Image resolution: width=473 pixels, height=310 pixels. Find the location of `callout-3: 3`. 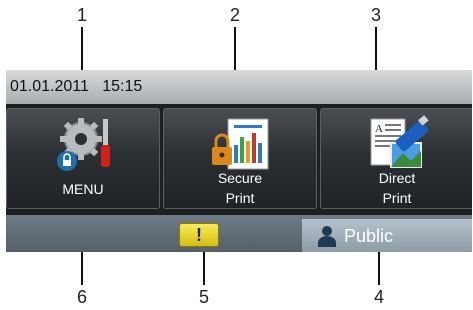

callout-3: 3 is located at coordinates (375, 15).